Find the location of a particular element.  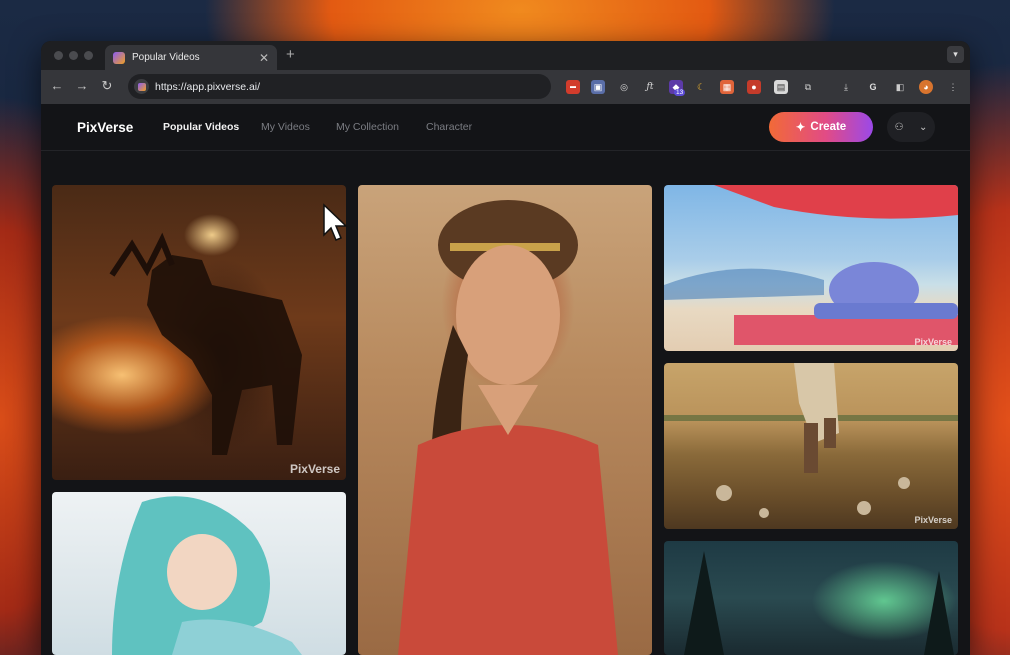

video-card-moose: PixVerse is located at coordinates (199, 332).